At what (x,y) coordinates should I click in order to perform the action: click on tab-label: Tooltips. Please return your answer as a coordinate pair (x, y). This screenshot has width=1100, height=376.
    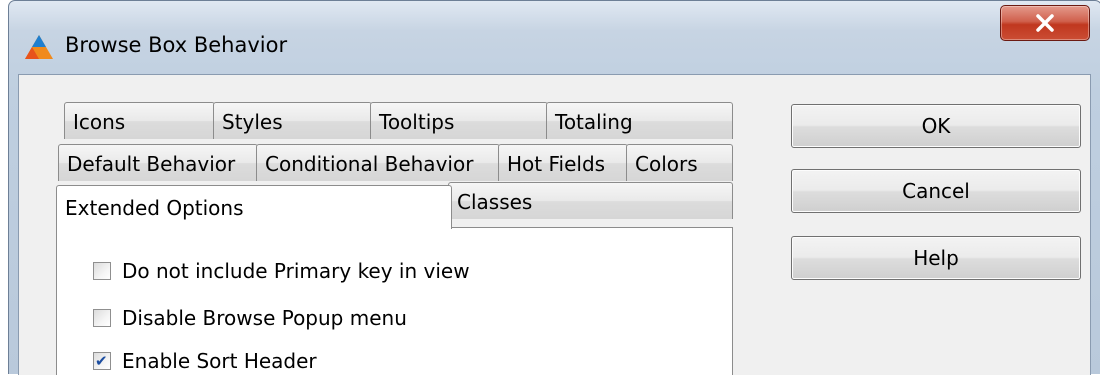
    Looking at the image, I should click on (417, 122).